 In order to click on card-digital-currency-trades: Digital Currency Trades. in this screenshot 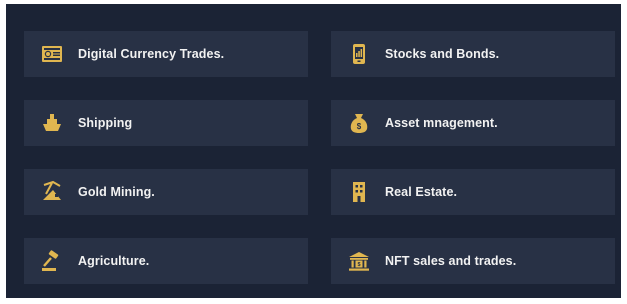, I will do `click(166, 54)`.